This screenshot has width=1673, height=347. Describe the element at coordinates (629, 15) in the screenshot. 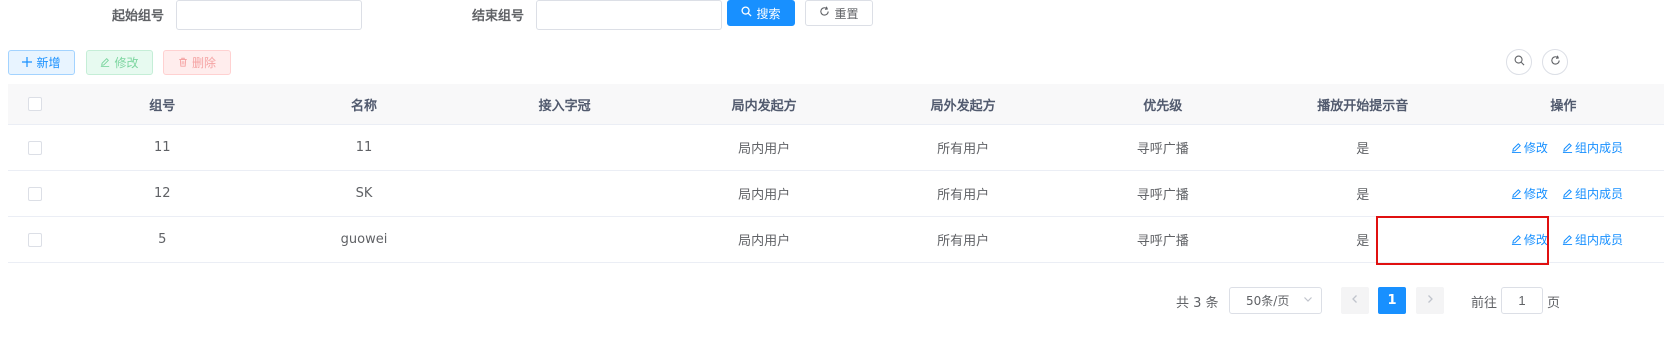

I see `end-group-input` at that location.